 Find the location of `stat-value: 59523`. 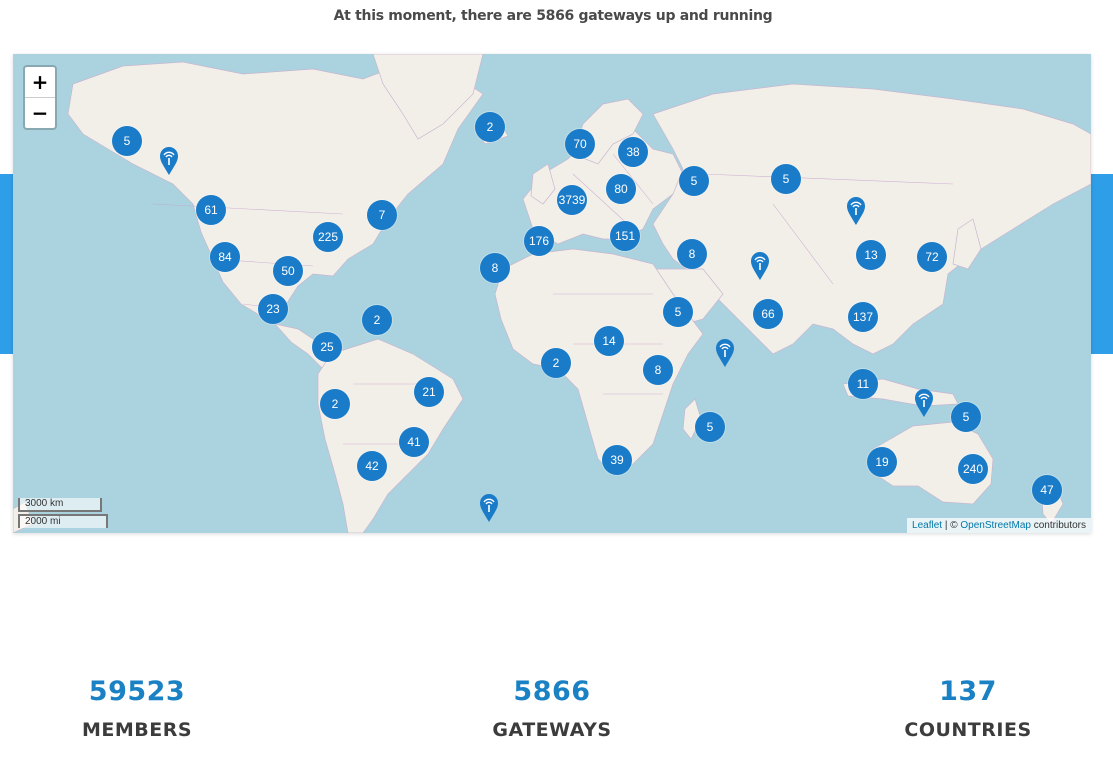

stat-value: 59523 is located at coordinates (137, 691).